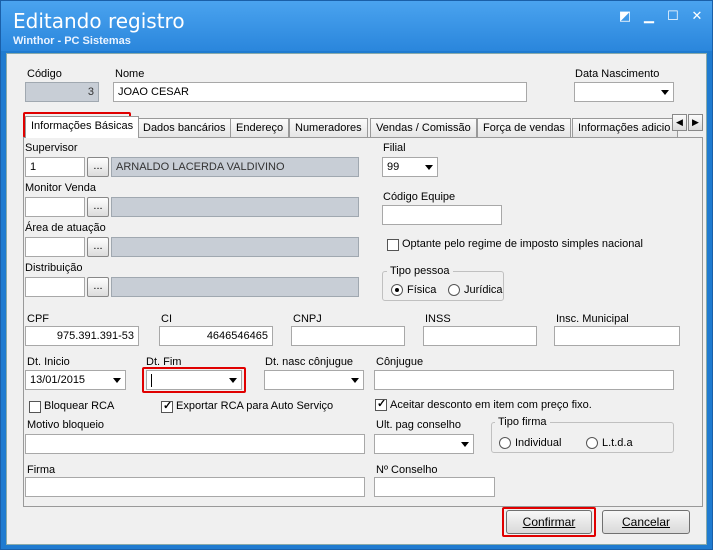 This screenshot has height=550, width=713. Describe the element at coordinates (194, 380) in the screenshot. I see `highlight-dt-fim-marker` at that location.